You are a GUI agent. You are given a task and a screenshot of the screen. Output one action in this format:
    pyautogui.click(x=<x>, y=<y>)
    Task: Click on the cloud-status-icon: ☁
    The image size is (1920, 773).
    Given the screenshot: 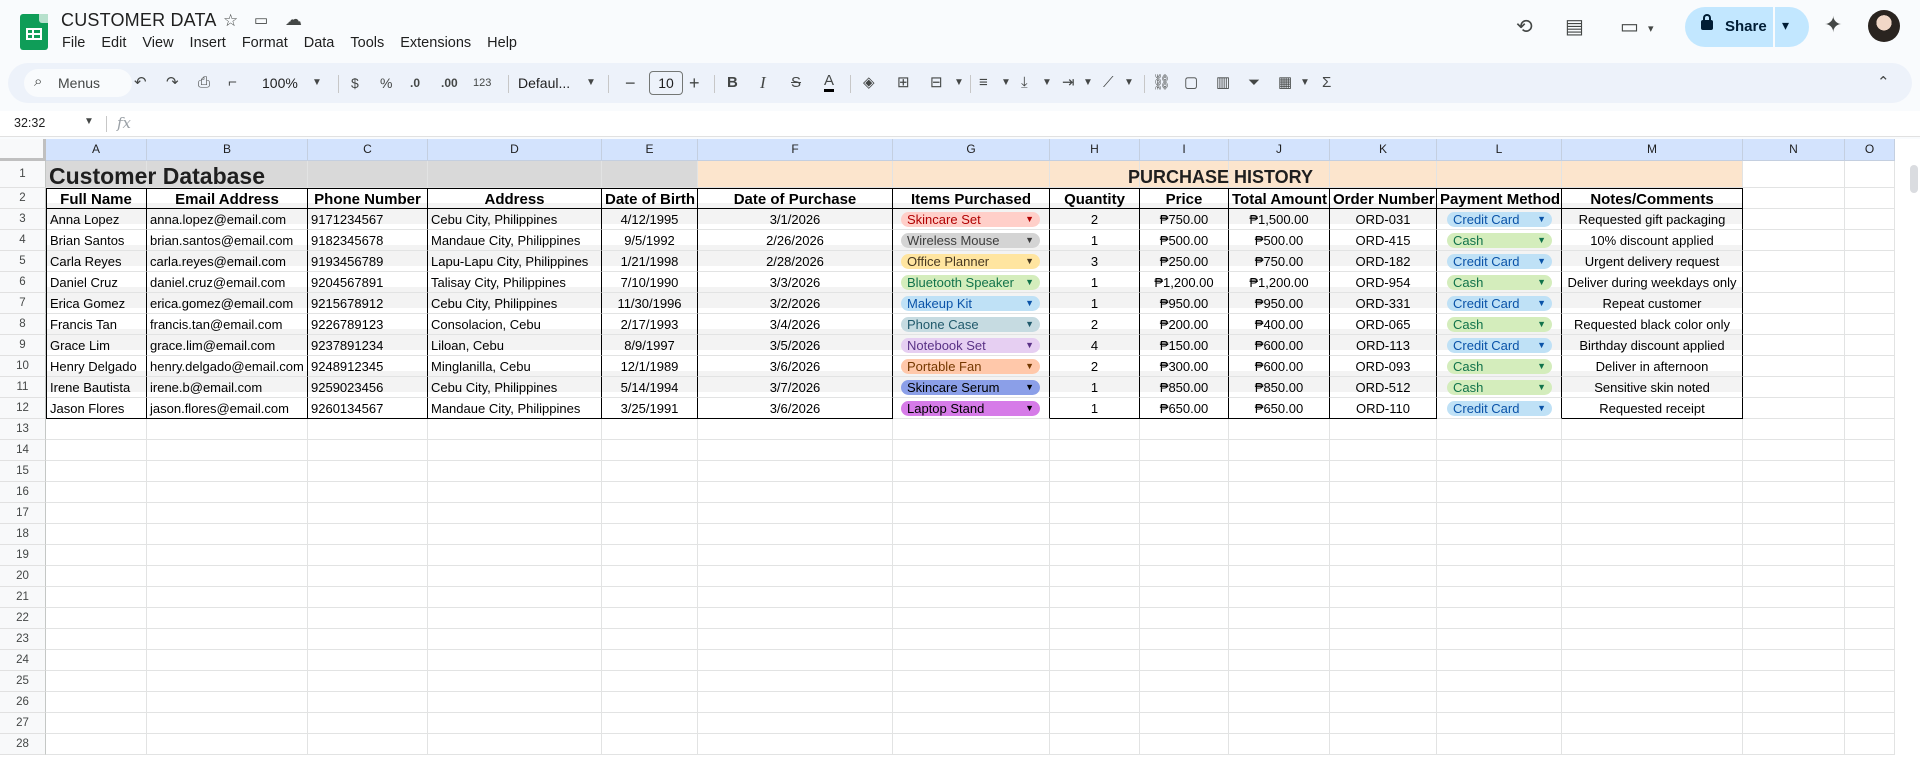 What is the action you would take?
    pyautogui.click(x=293, y=20)
    